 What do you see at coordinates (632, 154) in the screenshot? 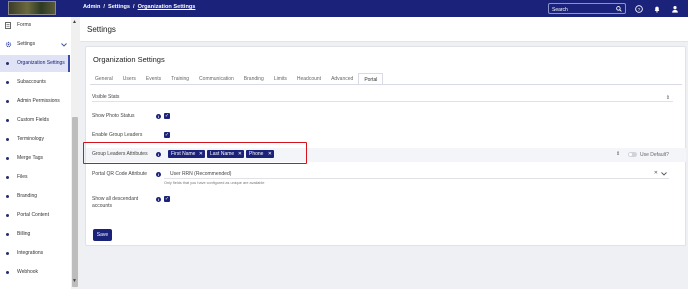
I see `use-default-toggle` at bounding box center [632, 154].